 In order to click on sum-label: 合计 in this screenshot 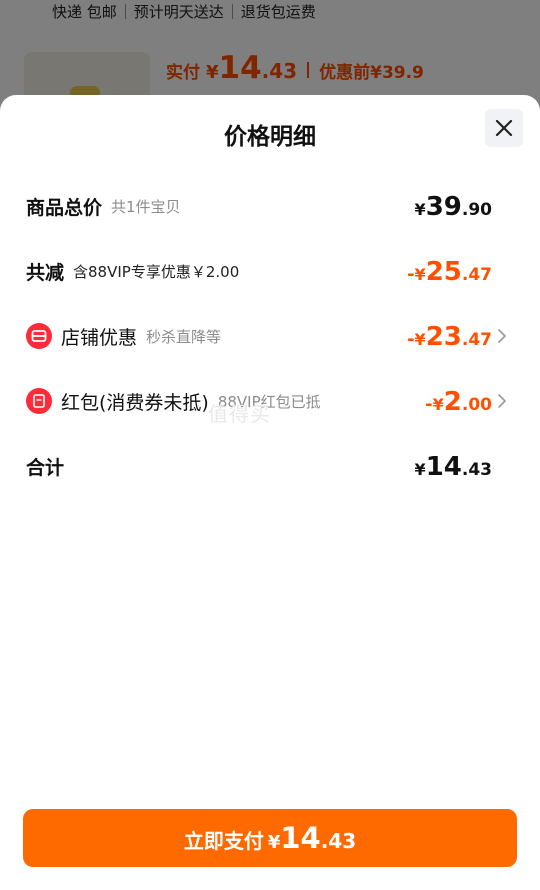, I will do `click(45, 467)`.